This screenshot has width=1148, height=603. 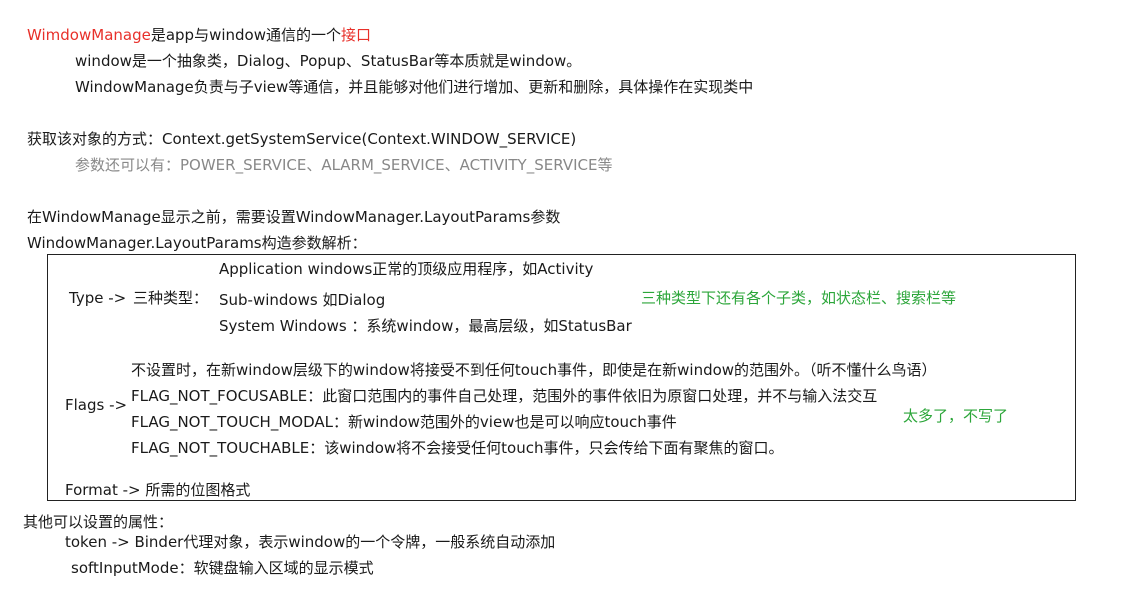 I want to click on format-line: Format -> 所需的位图格式, so click(x=158, y=490).